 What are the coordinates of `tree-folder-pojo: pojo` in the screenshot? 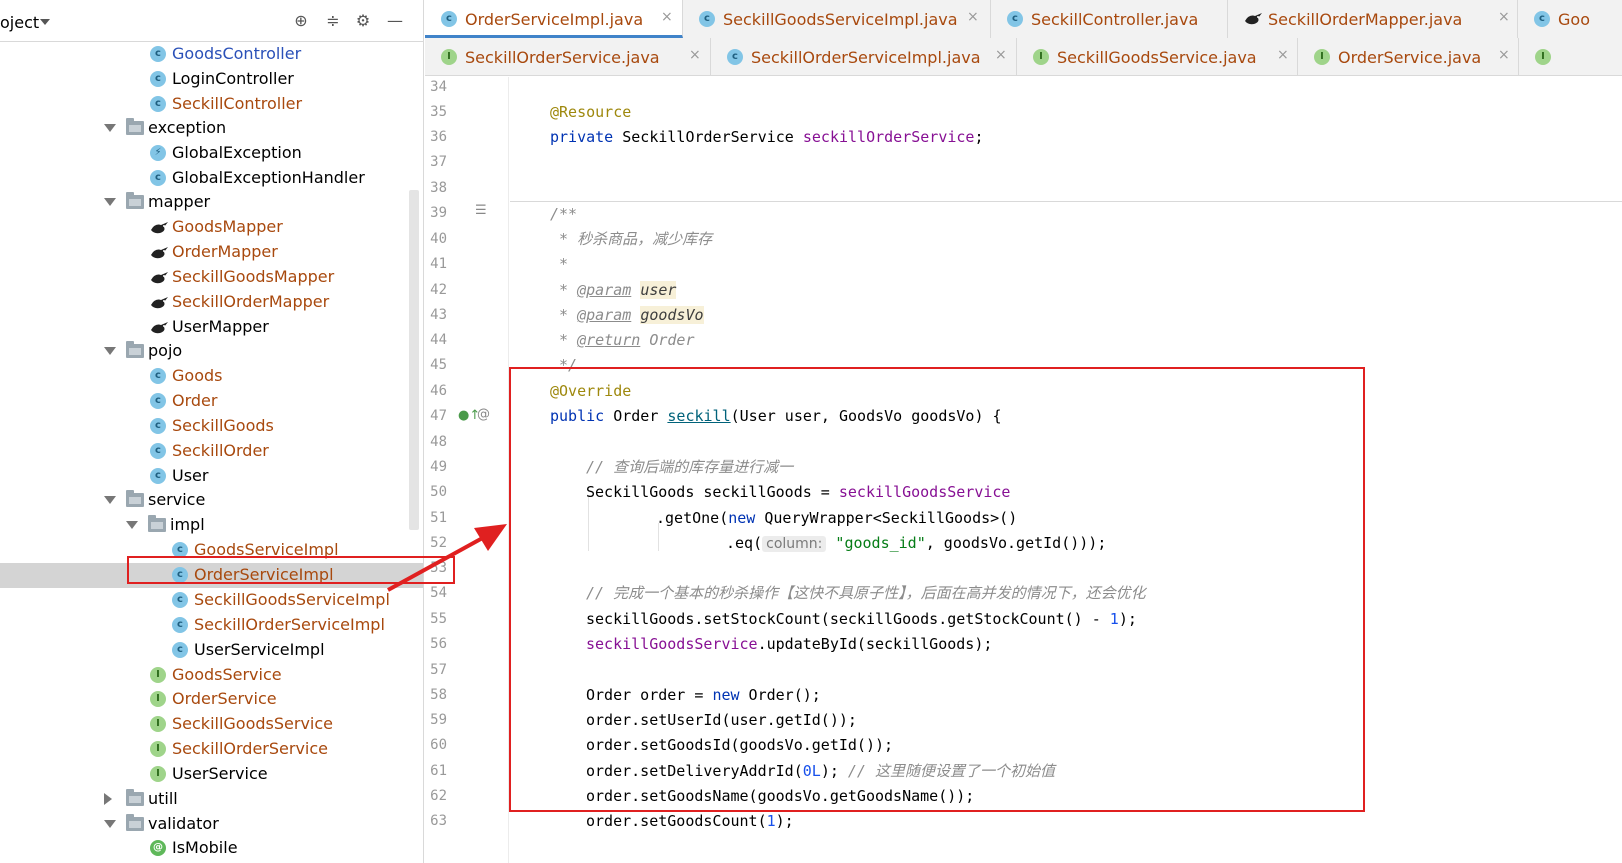 It's located at (211, 351).